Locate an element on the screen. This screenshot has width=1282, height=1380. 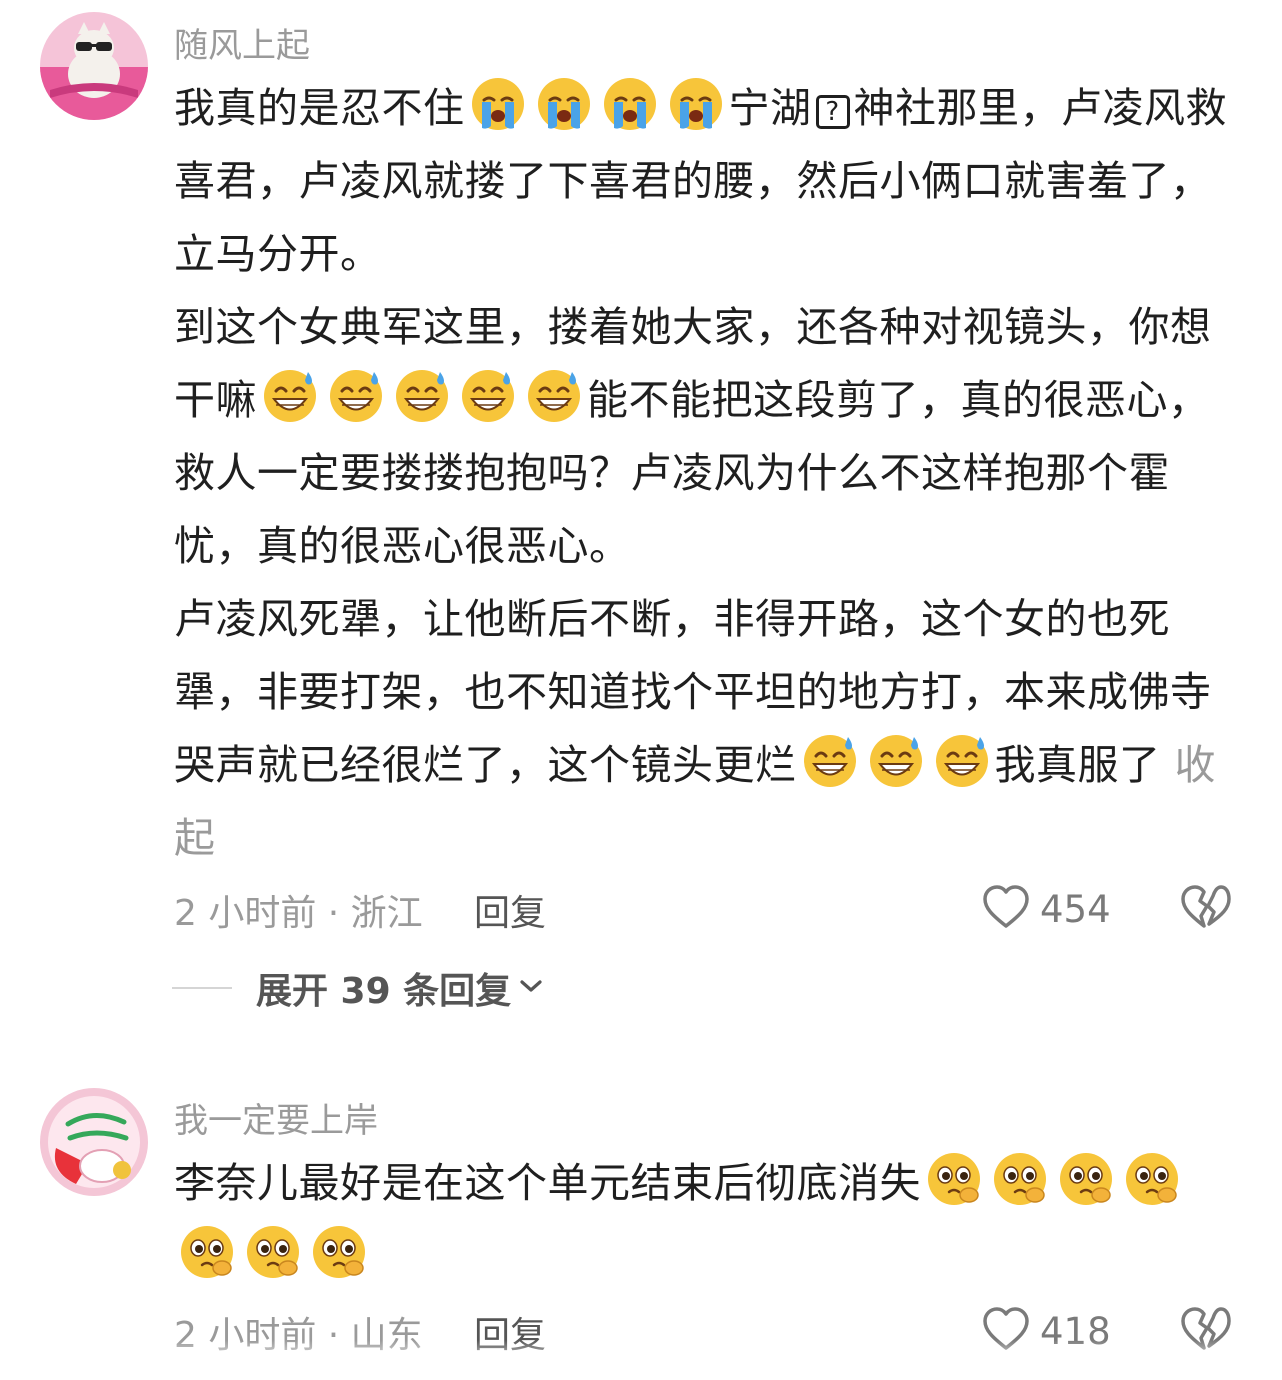
comment-text-segment: 我真服了 is located at coordinates (1077, 765).